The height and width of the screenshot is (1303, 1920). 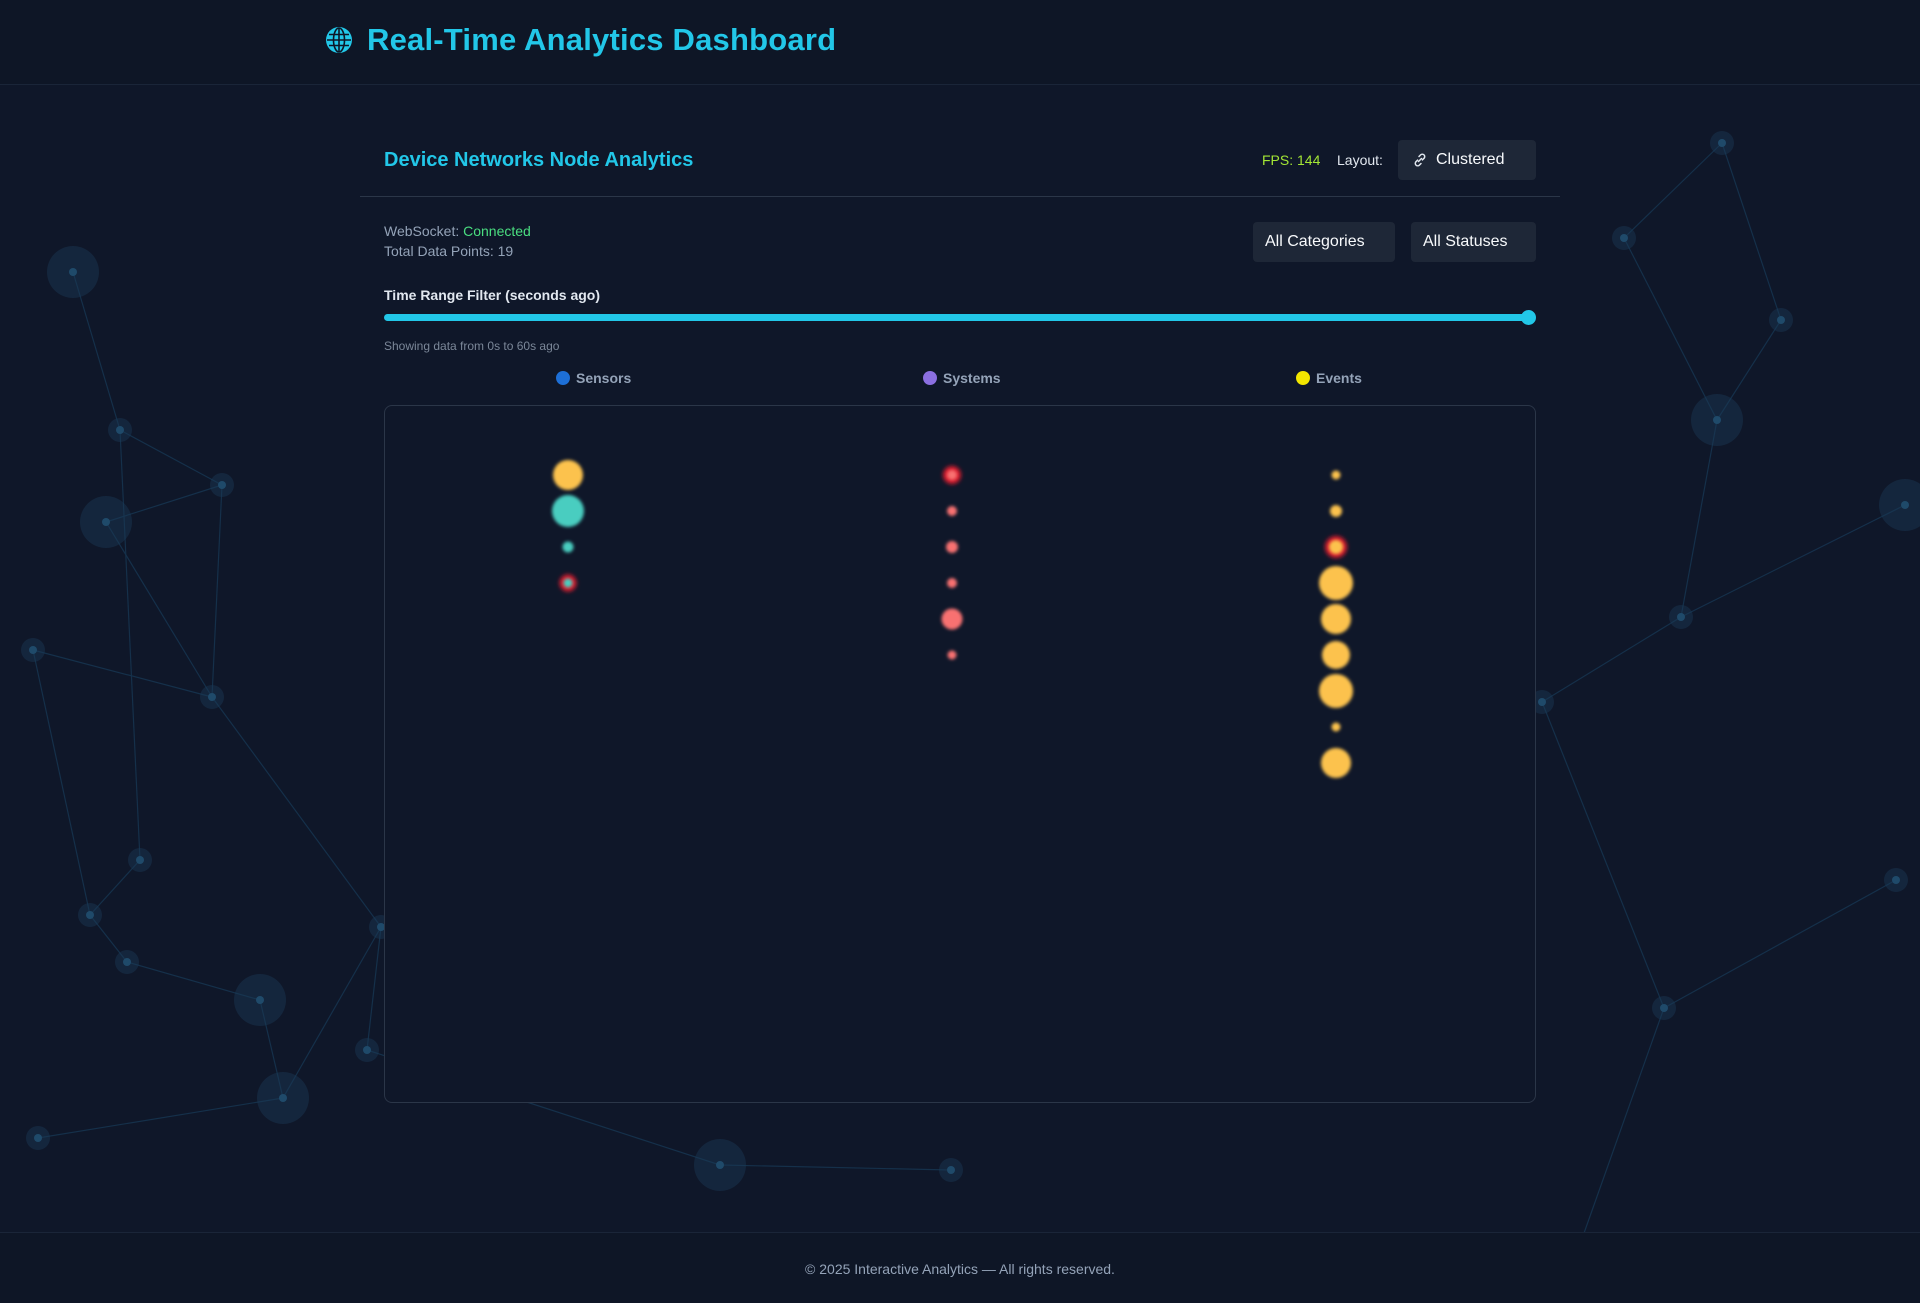 What do you see at coordinates (1473, 242) in the screenshot?
I see `status-select: All Statuses` at bounding box center [1473, 242].